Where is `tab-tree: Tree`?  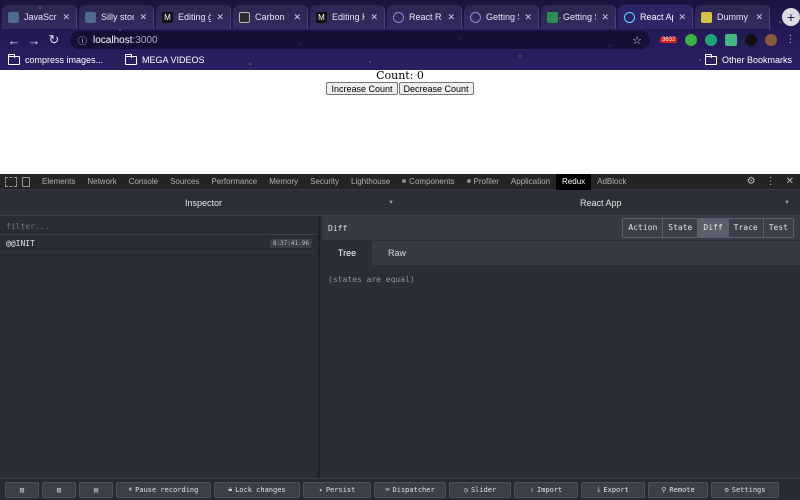
tab-tree: Tree is located at coordinates (347, 253).